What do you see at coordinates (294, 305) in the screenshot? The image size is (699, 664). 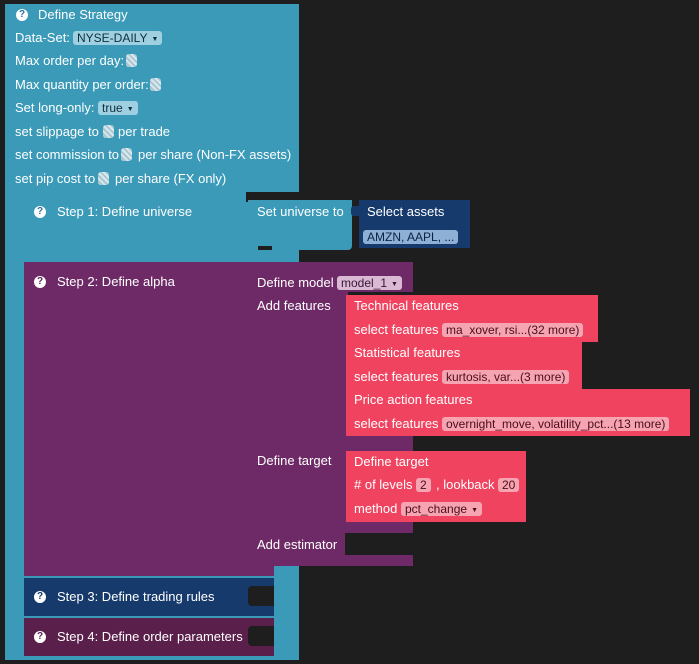 I see `add-features-label: Add features` at bounding box center [294, 305].